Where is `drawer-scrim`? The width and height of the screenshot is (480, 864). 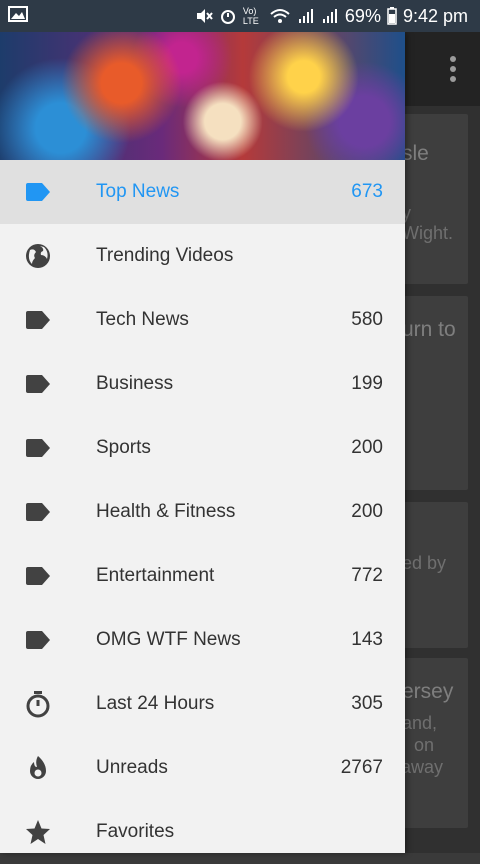
drawer-scrim is located at coordinates (442, 442).